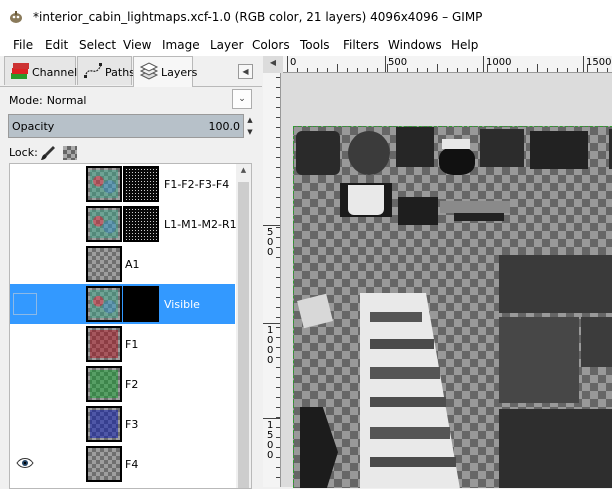 This screenshot has height=489, width=612. I want to click on menu-filters: Filters, so click(361, 45).